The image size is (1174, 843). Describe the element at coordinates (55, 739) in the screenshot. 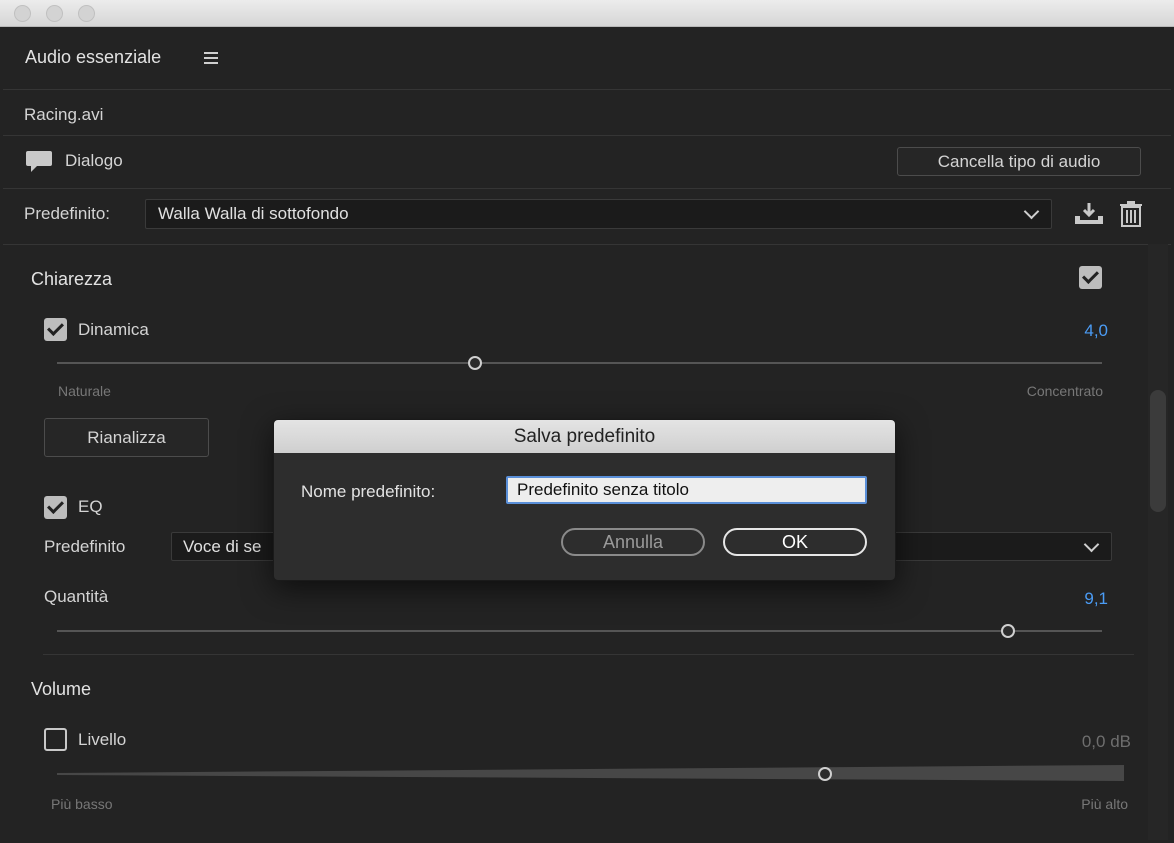

I see `level-checkbox` at that location.